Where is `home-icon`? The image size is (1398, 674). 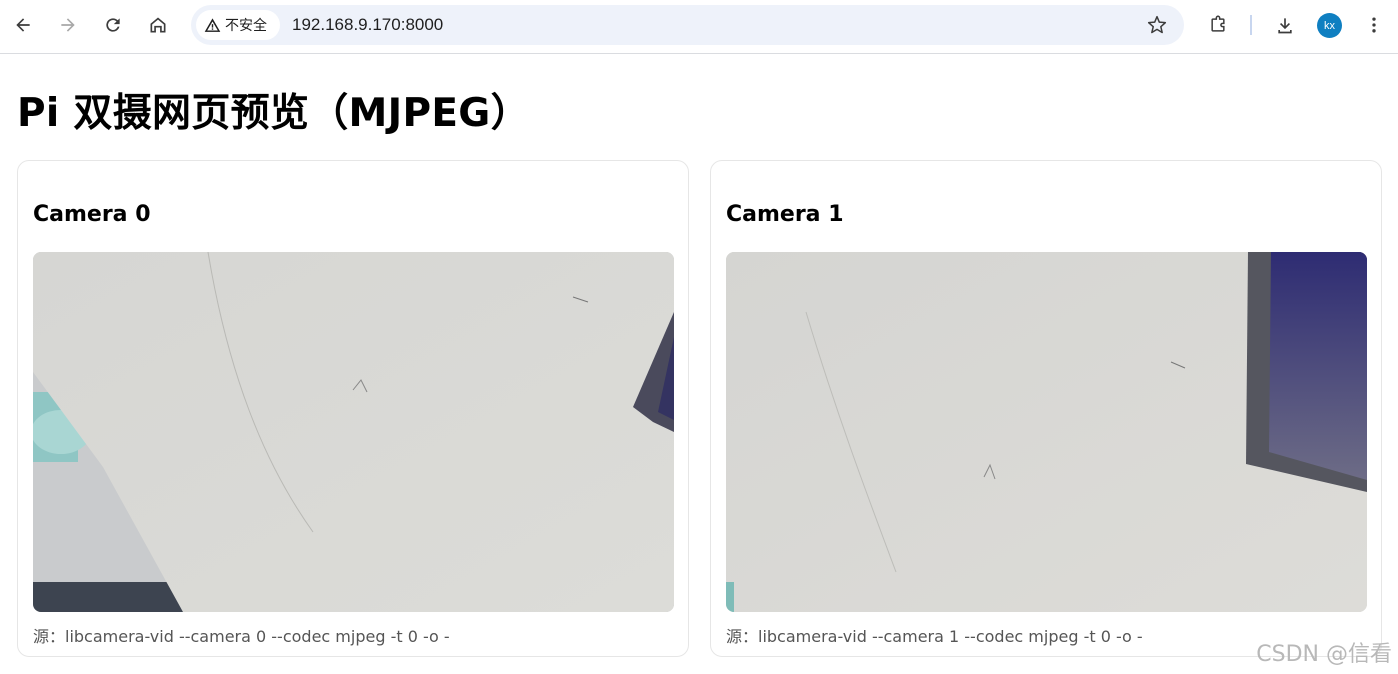
home-icon is located at coordinates (158, 25).